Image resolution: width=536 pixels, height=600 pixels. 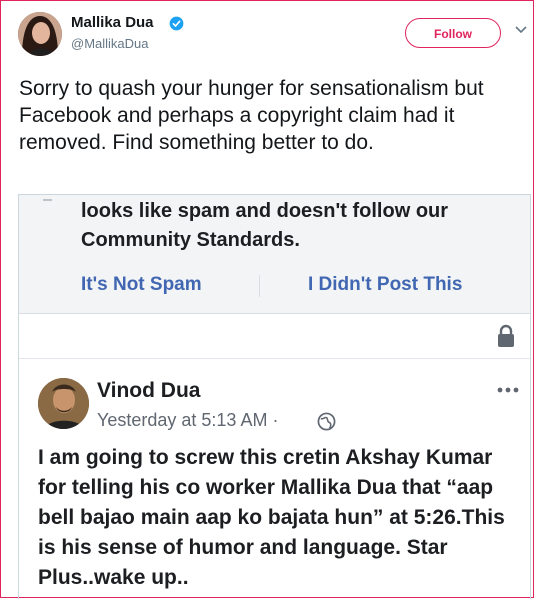 I want to click on divider, so click(x=274, y=358).